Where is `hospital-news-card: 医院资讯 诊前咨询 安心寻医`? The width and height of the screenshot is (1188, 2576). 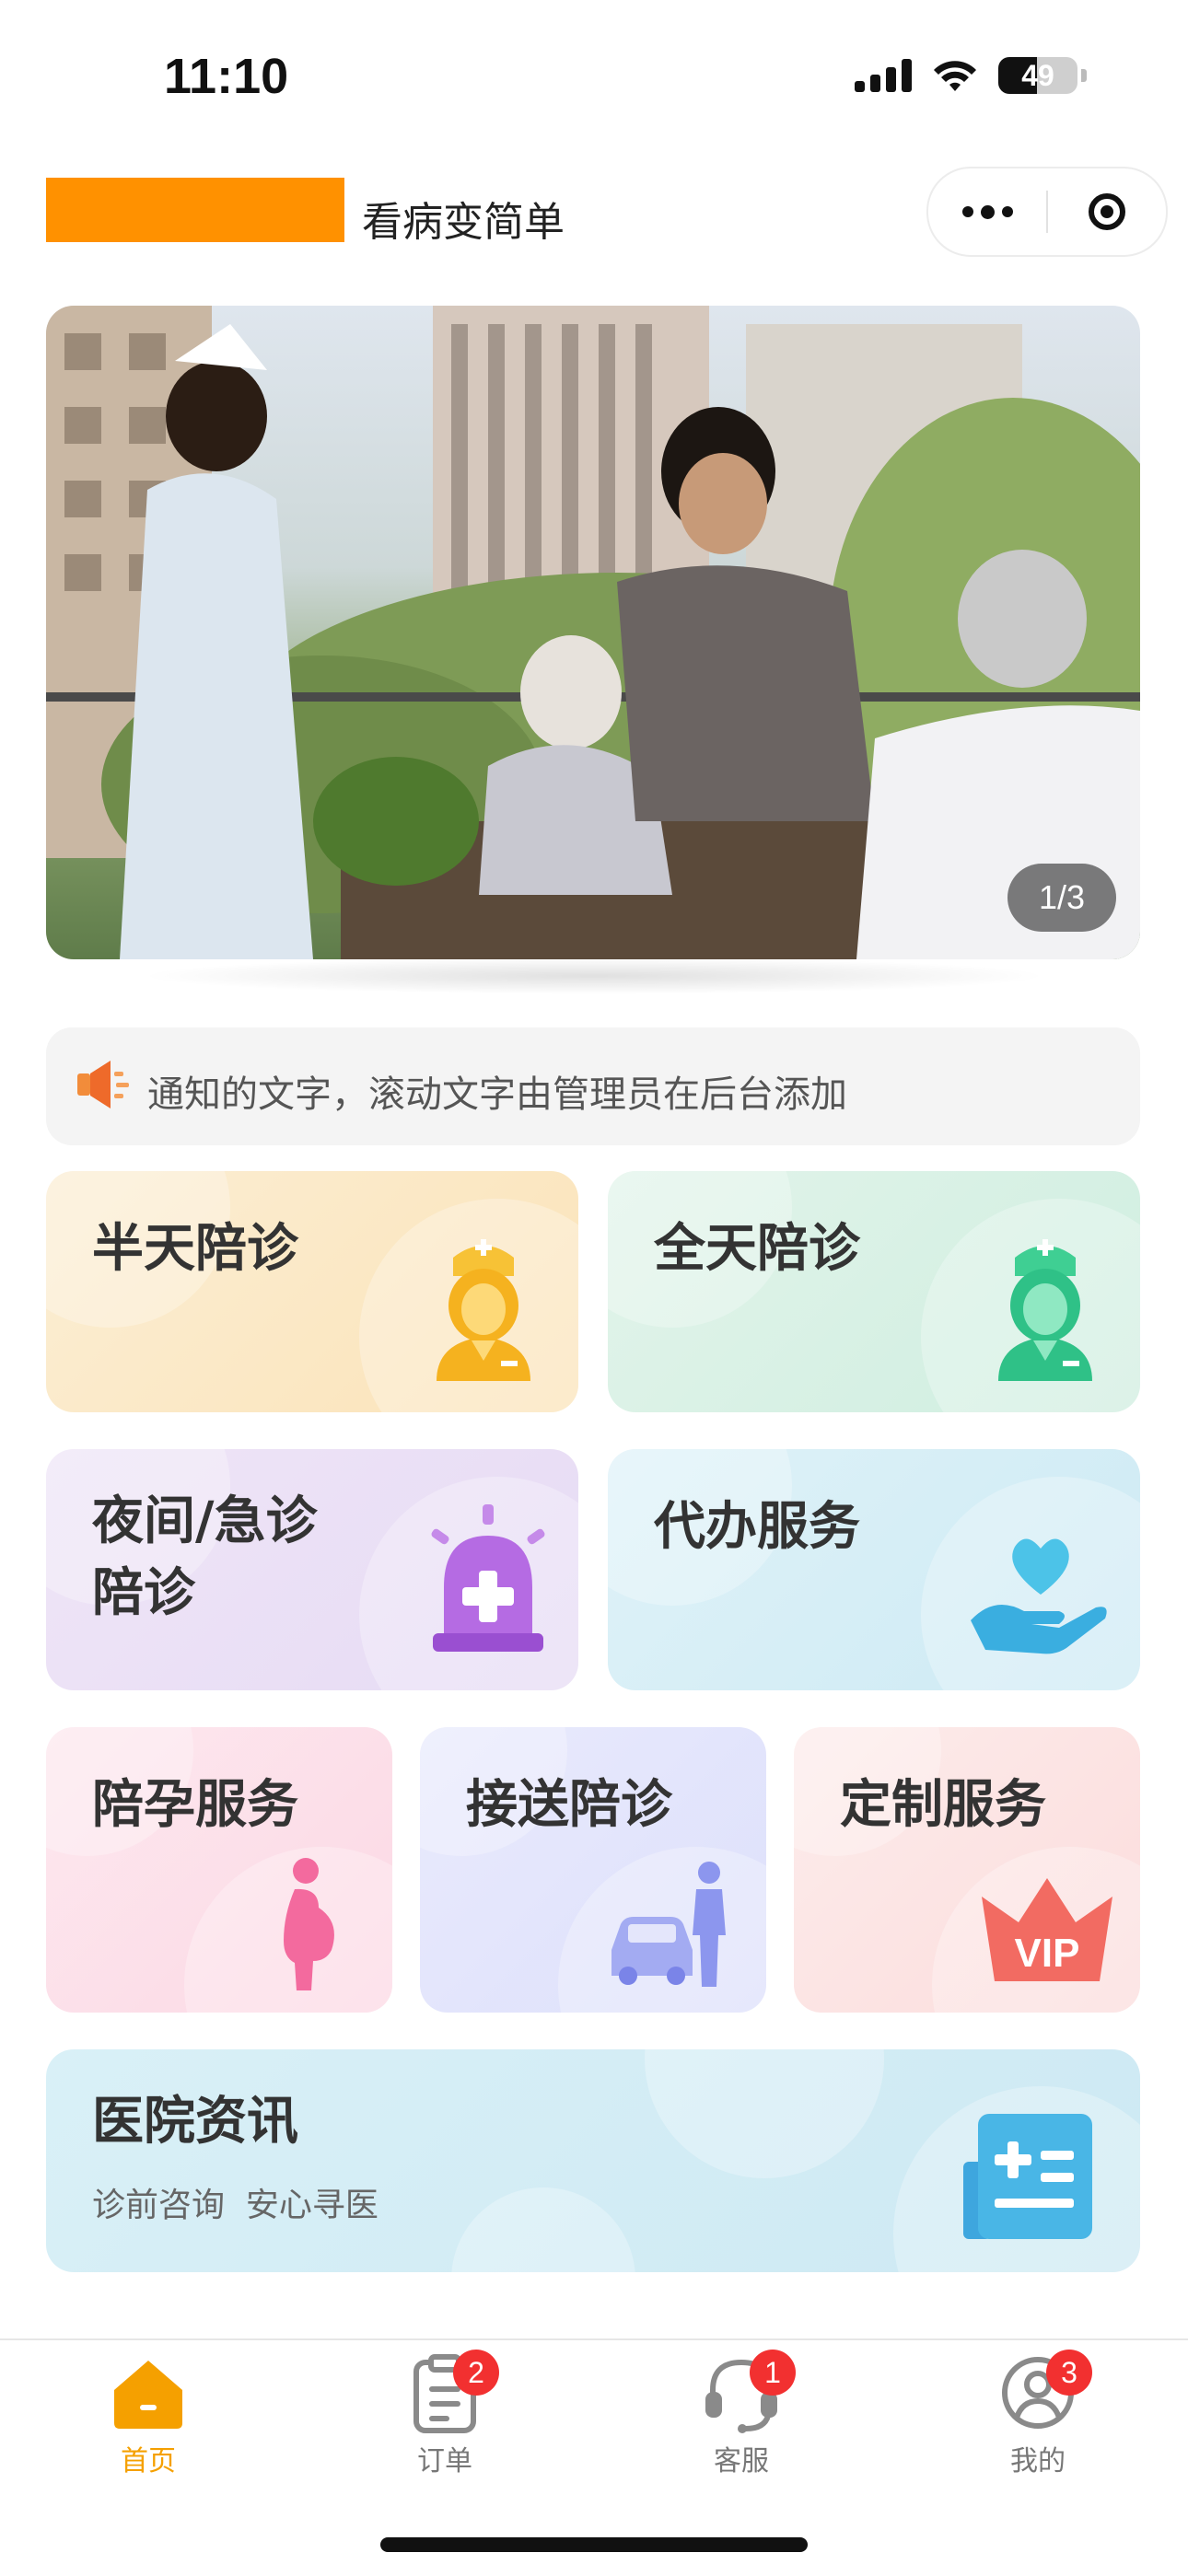
hospital-news-card: 医院资讯 诊前咨询 安心寻医 is located at coordinates (593, 2160).